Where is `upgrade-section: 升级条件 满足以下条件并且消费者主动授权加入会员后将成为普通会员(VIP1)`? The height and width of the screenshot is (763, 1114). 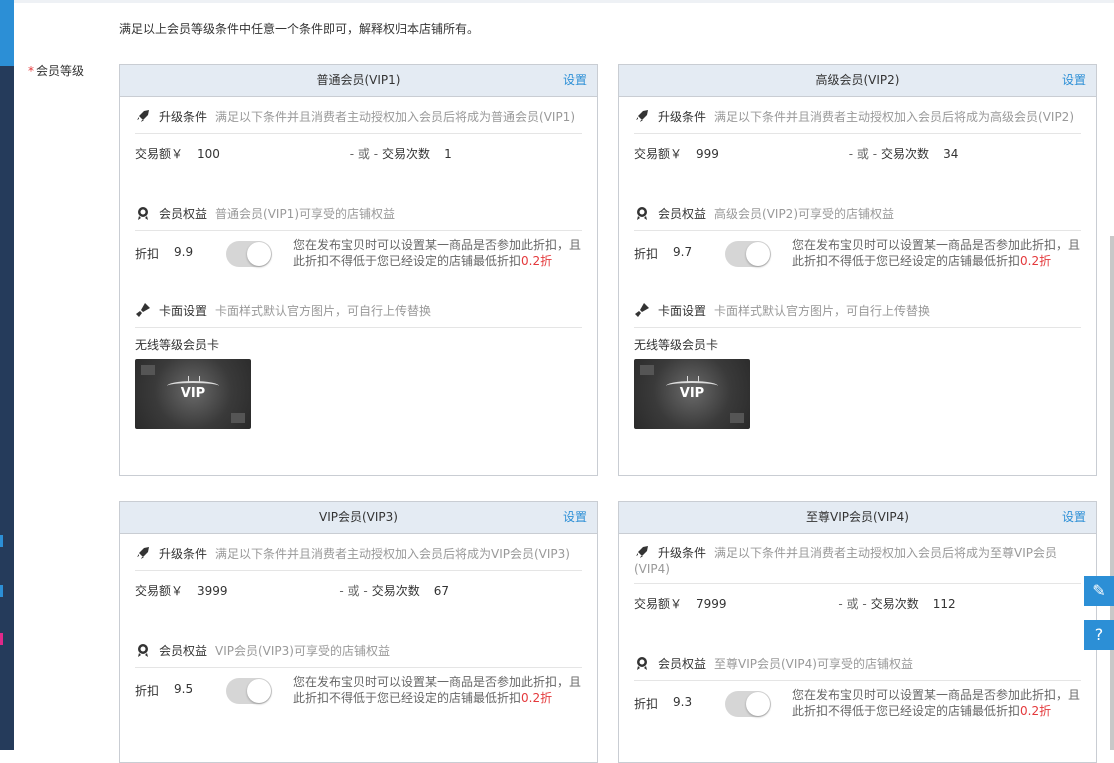
upgrade-section: 升级条件 满足以下条件并且消费者主动授权加入会员后将成为普通会员(VIP1) is located at coordinates (358, 115).